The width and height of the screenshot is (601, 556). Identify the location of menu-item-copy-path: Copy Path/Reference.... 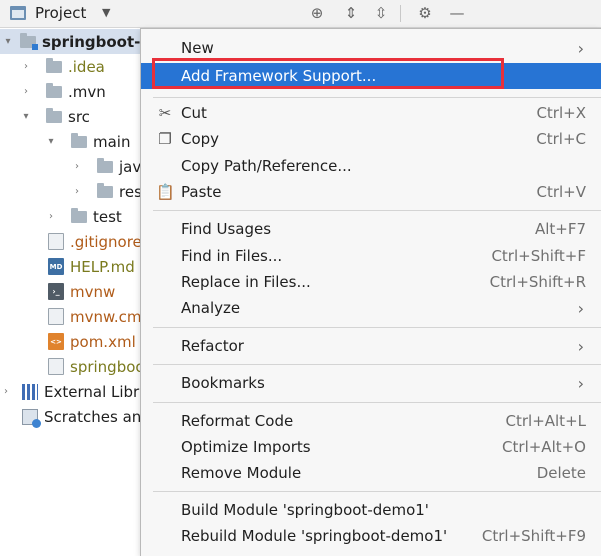
(371, 166).